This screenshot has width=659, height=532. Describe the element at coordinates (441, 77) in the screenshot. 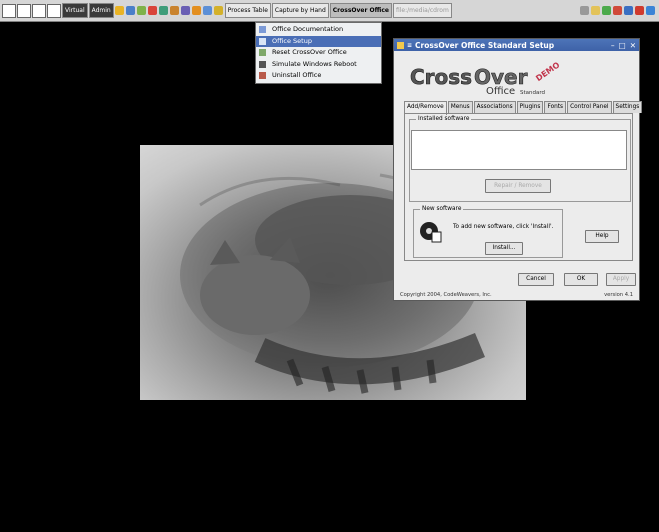

I see `logo-word-cross: Cross` at that location.